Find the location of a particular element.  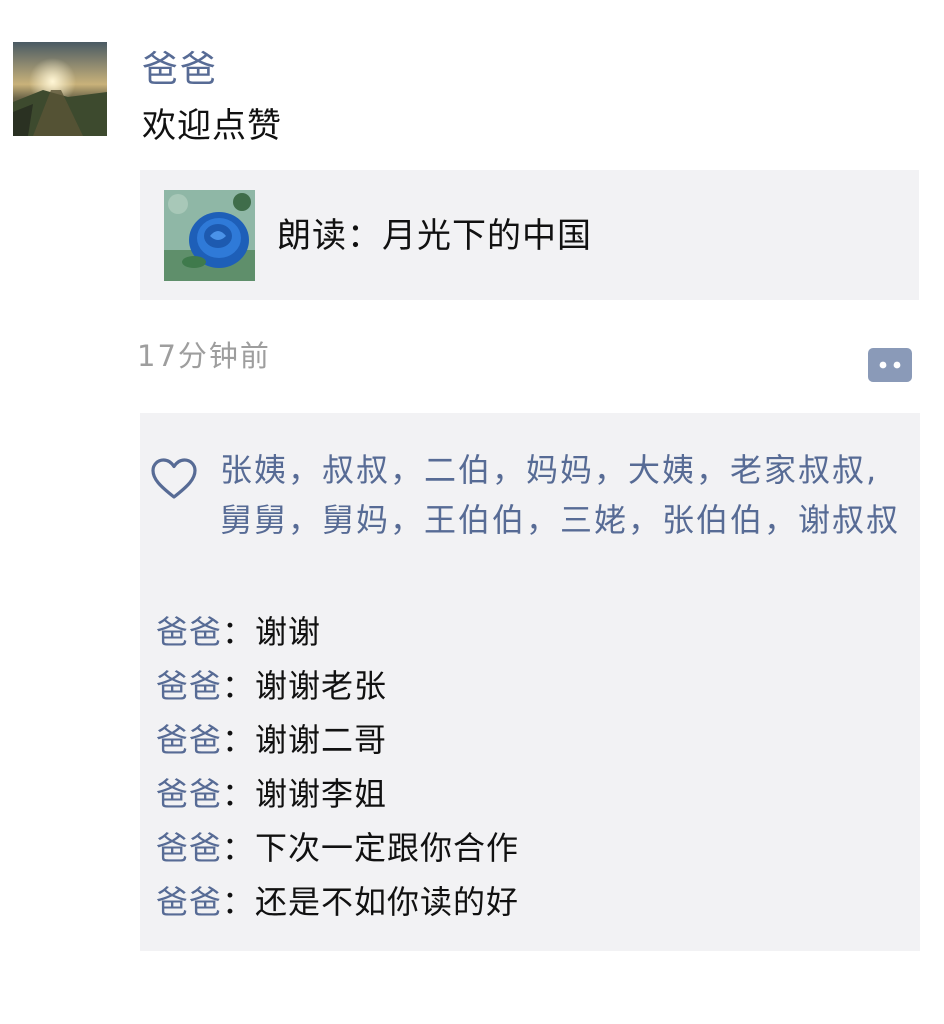

comment-dots-icon is located at coordinates (890, 365).